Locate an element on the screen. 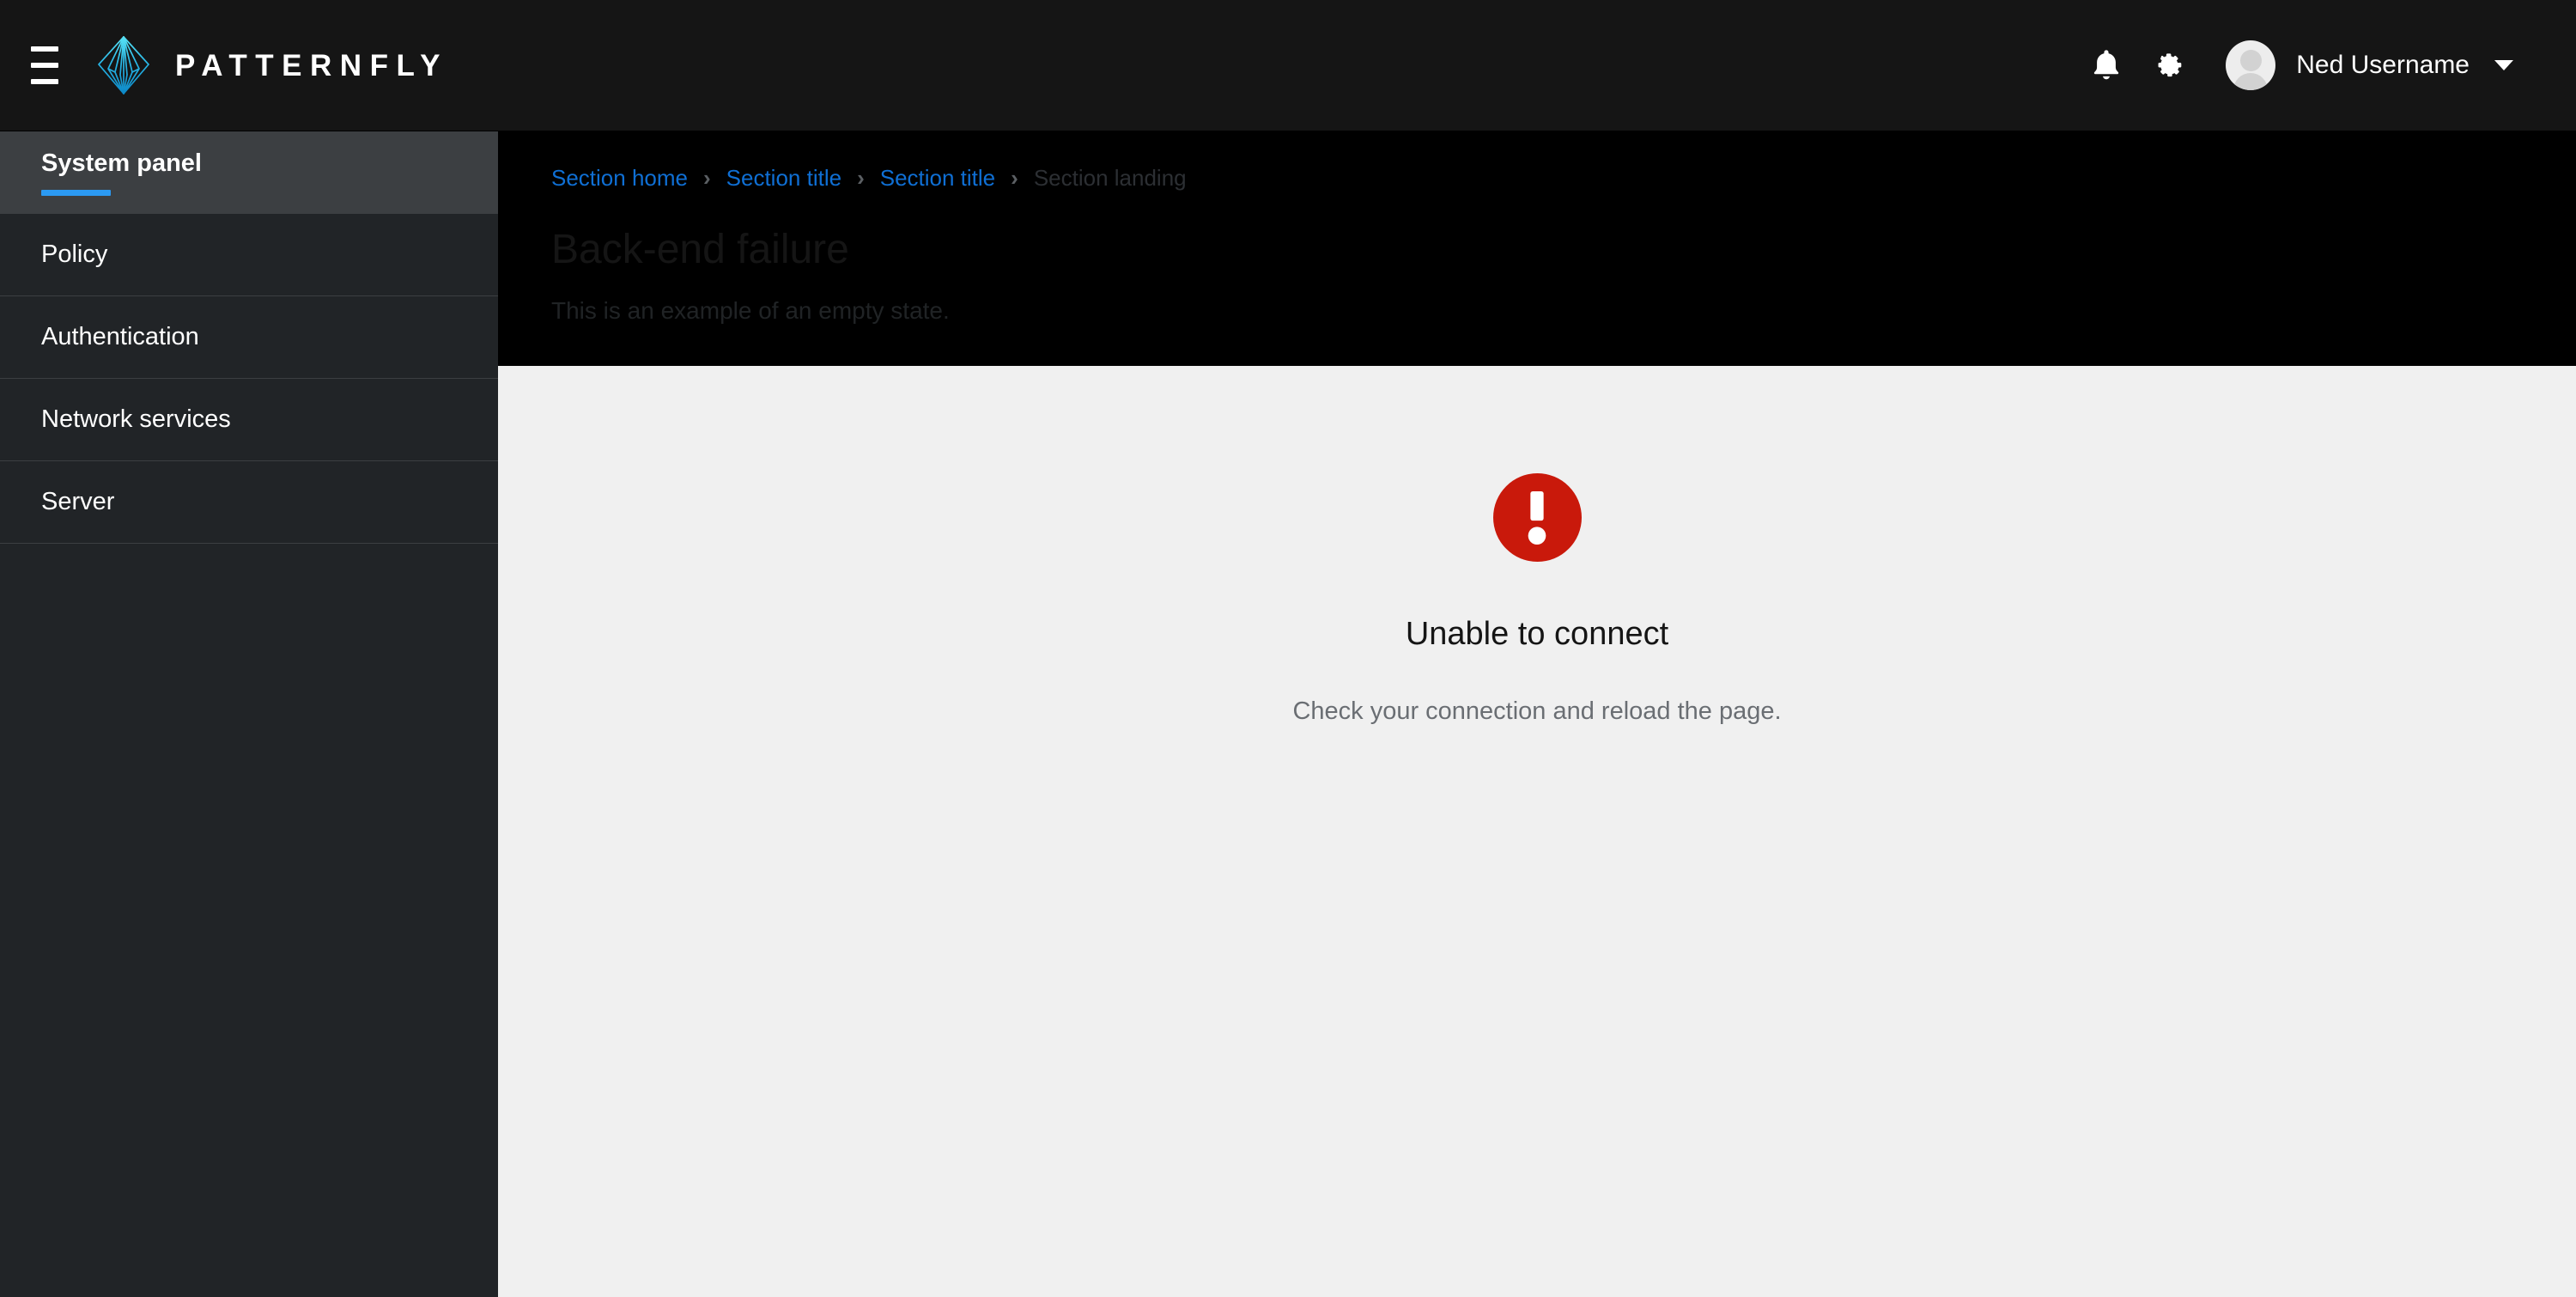  username-label: Ned Username is located at coordinates (2383, 65).